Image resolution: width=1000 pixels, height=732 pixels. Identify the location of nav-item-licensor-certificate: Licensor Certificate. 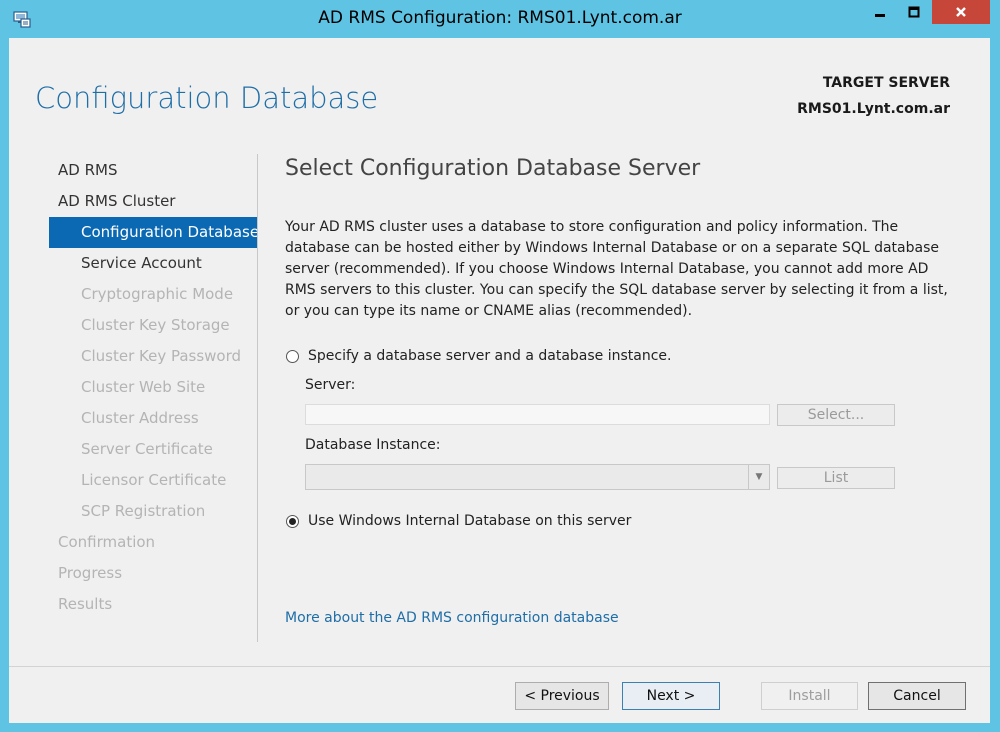
(154, 480).